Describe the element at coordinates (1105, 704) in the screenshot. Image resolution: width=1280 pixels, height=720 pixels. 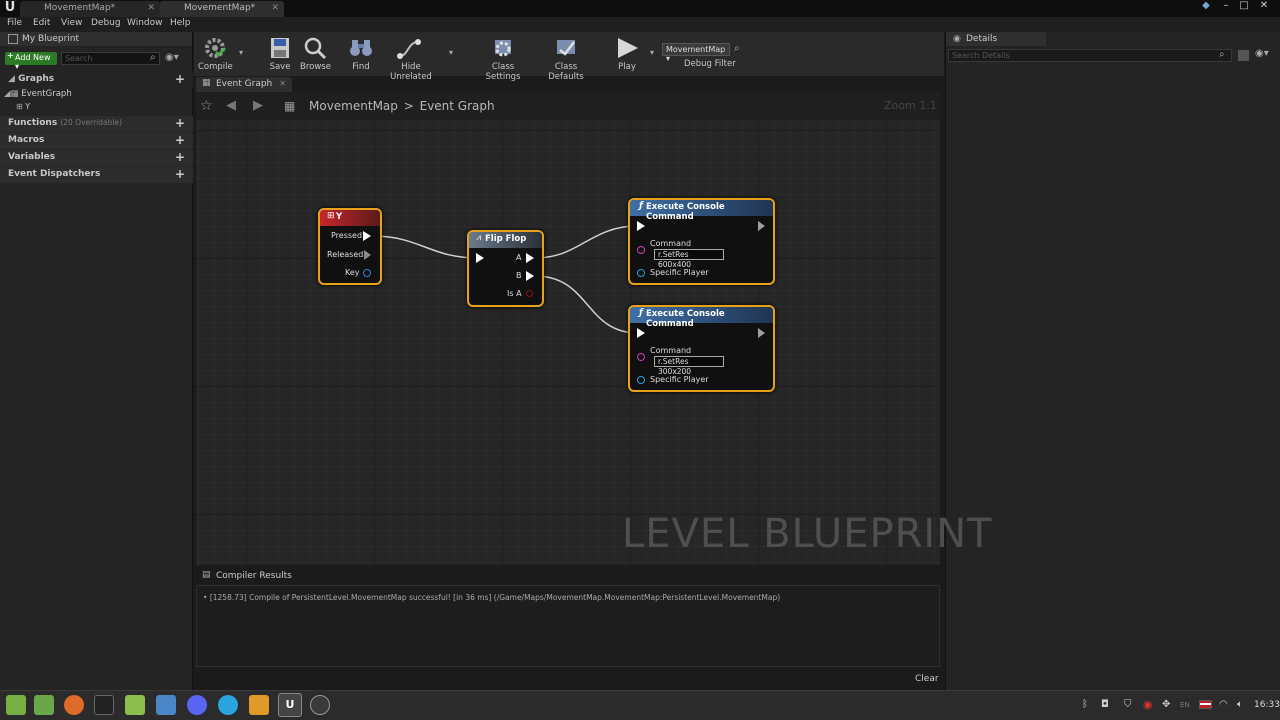
I see `discord-tray-icon: ◘` at that location.